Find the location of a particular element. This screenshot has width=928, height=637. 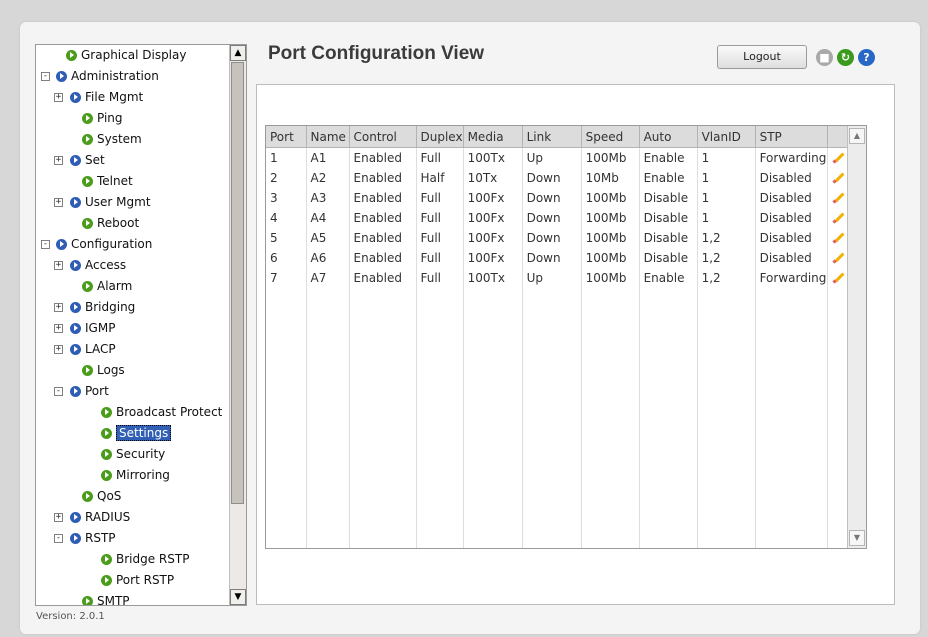

tree-item-set: + Set is located at coordinates (79, 160).